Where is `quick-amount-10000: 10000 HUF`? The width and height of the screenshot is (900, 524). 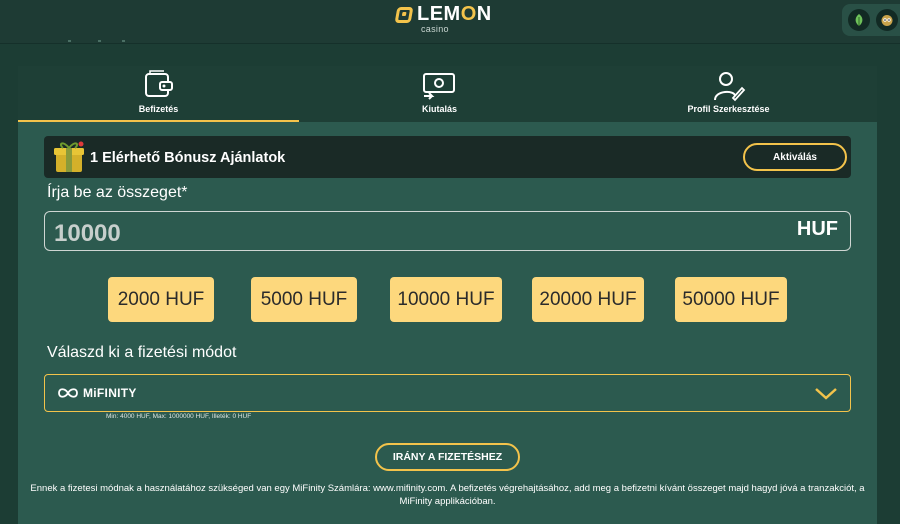 quick-amount-10000: 10000 HUF is located at coordinates (446, 299).